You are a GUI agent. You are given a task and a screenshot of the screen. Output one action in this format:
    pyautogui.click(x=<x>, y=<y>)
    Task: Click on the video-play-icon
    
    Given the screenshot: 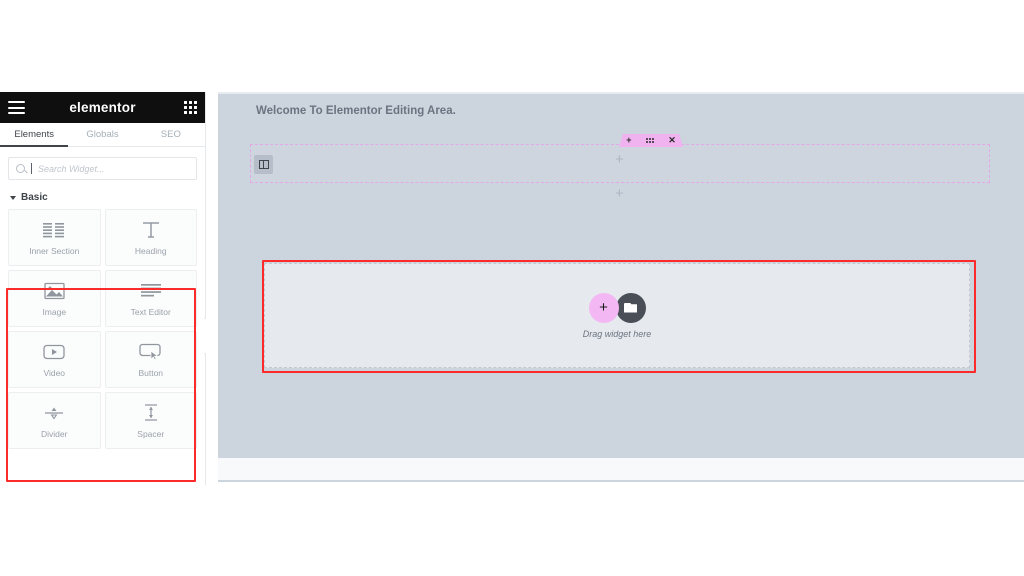 What is the action you would take?
    pyautogui.click(x=54, y=352)
    